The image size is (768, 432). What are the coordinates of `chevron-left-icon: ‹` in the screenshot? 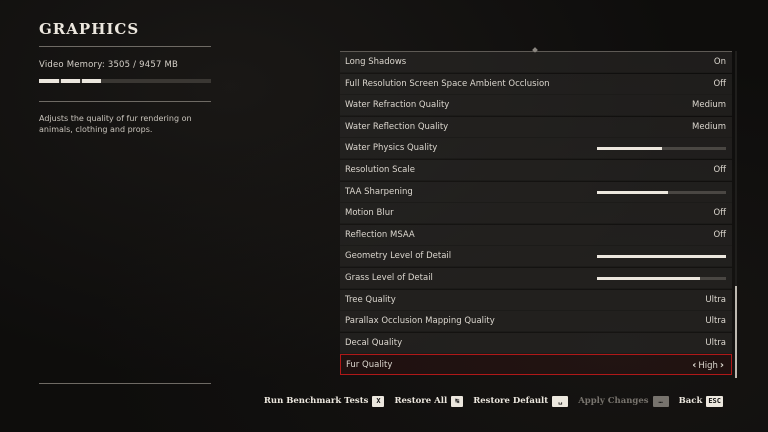 It's located at (694, 365).